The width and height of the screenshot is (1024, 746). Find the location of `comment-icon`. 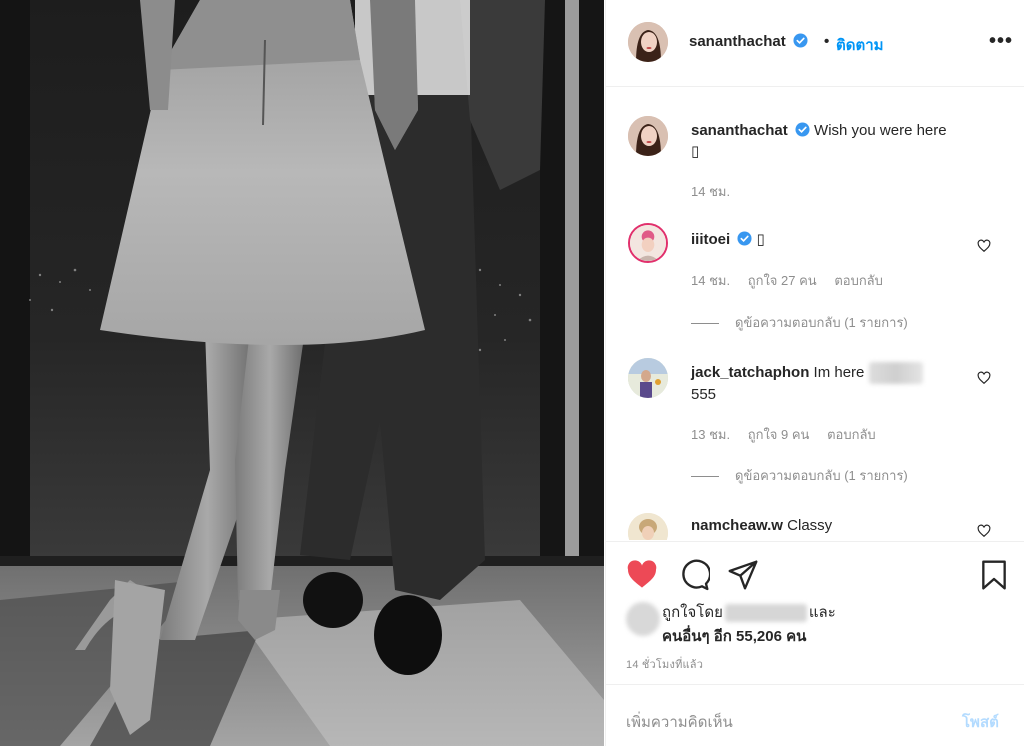

comment-icon is located at coordinates (694, 575).